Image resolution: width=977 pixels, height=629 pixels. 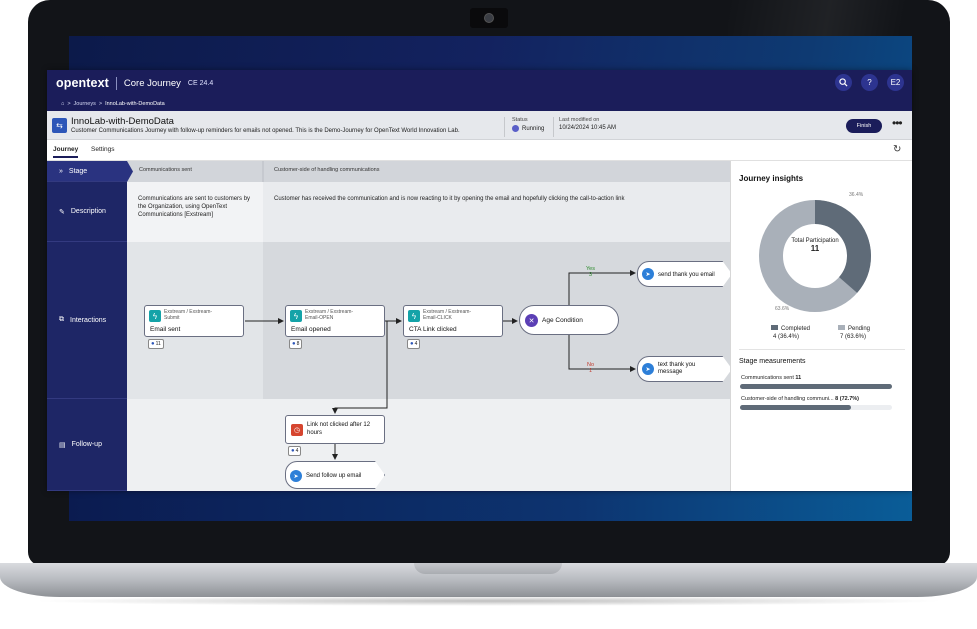 I want to click on row-label-stage: Stage, so click(x=78, y=171).